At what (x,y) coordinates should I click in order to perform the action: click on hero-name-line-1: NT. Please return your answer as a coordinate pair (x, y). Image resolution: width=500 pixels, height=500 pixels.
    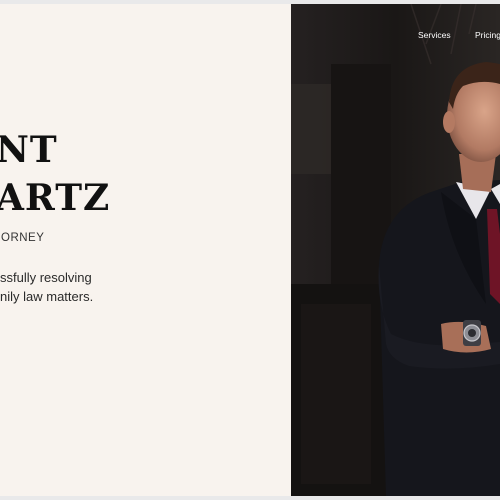
    Looking at the image, I should click on (29, 150).